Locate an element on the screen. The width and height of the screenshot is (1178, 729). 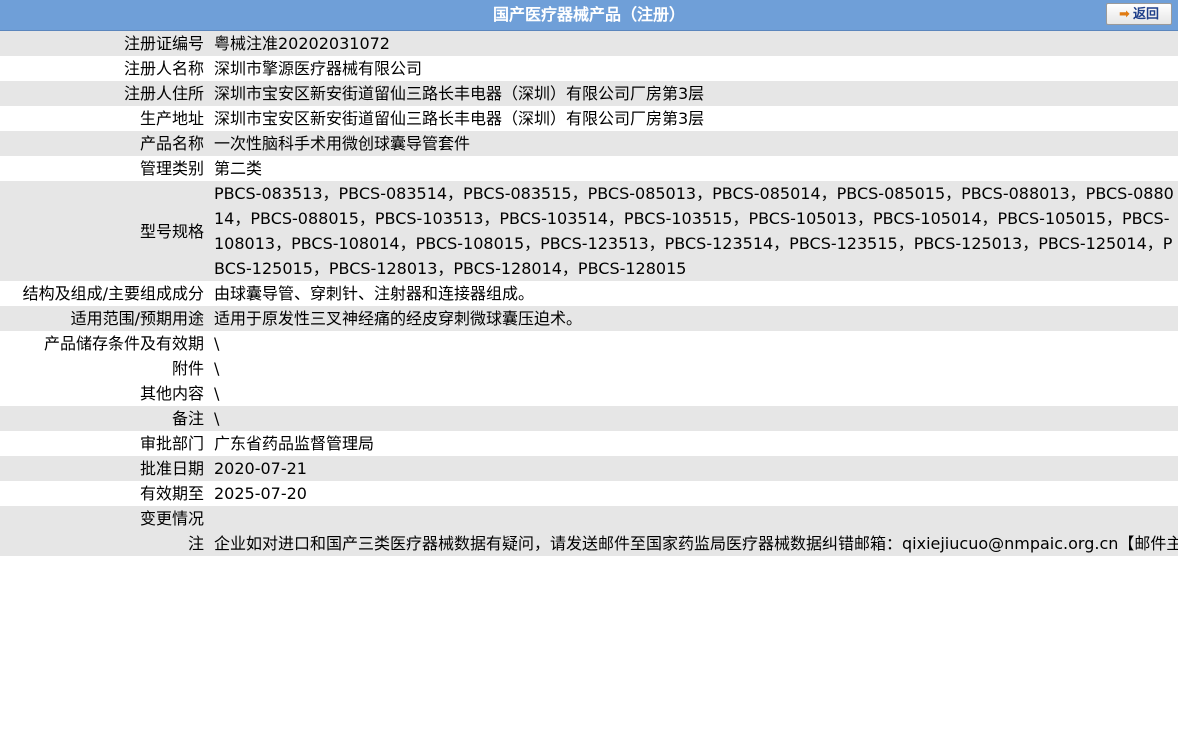
back-button: ➡ 返回 is located at coordinates (1139, 14).